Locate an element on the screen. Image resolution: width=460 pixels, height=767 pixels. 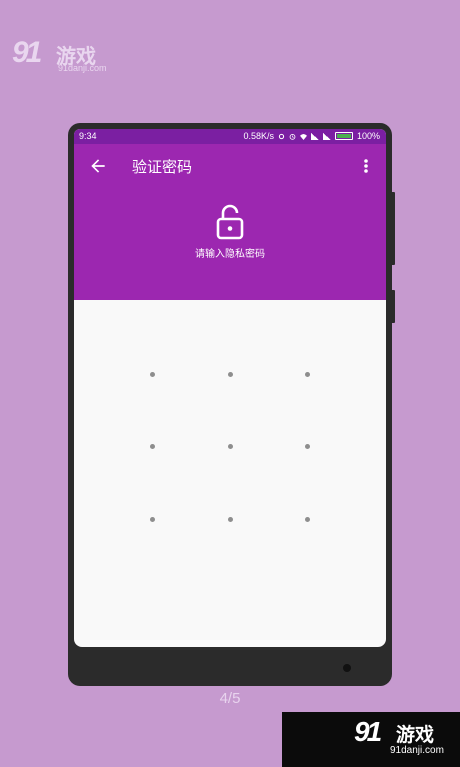
watermark-logo-bottom: 91 游戏 91danji.com is located at coordinates (371, 739).